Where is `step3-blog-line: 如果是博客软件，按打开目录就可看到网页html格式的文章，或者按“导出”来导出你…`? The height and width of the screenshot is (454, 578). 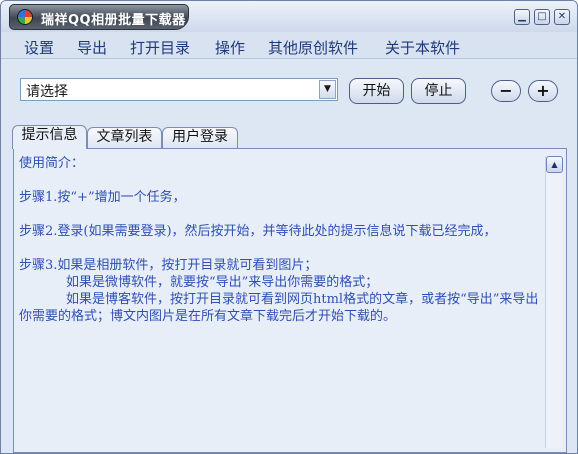 step3-blog-line: 如果是博客软件，按打开目录就可看到网页html格式的文章，或者按“导出”来导出你… is located at coordinates (279, 308).